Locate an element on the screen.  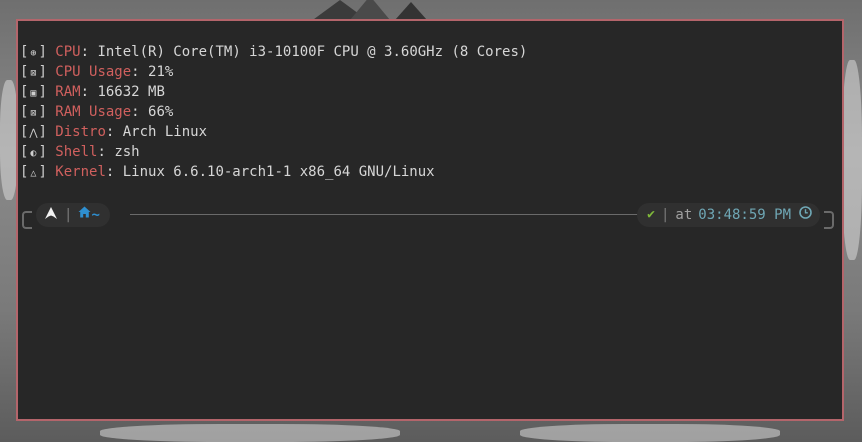
info-key: RAM is located at coordinates (68, 92).